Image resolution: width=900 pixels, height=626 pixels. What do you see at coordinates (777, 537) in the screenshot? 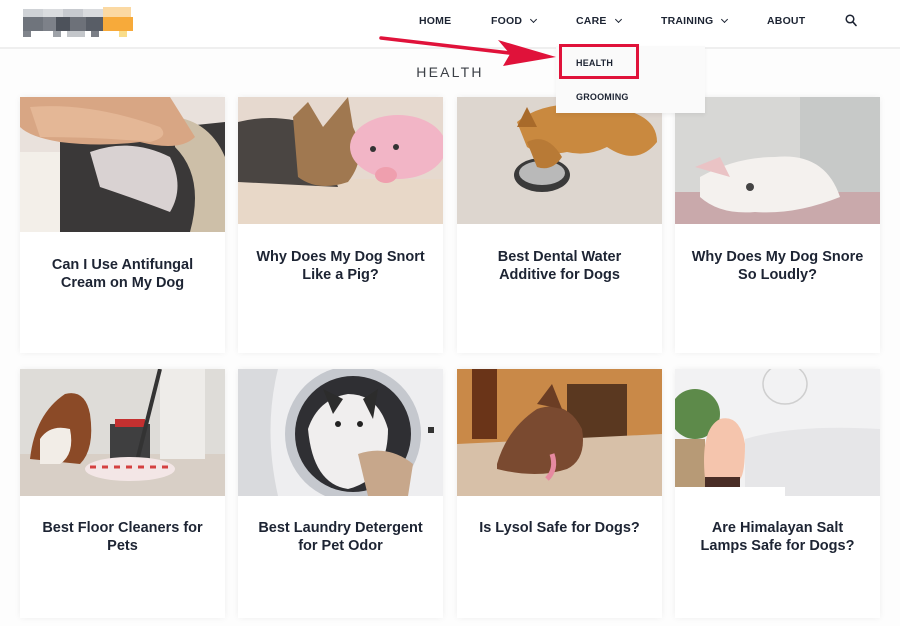
I see `post-title: Are Himalayan Salt Lamps Safe for Dogs?` at bounding box center [777, 537].